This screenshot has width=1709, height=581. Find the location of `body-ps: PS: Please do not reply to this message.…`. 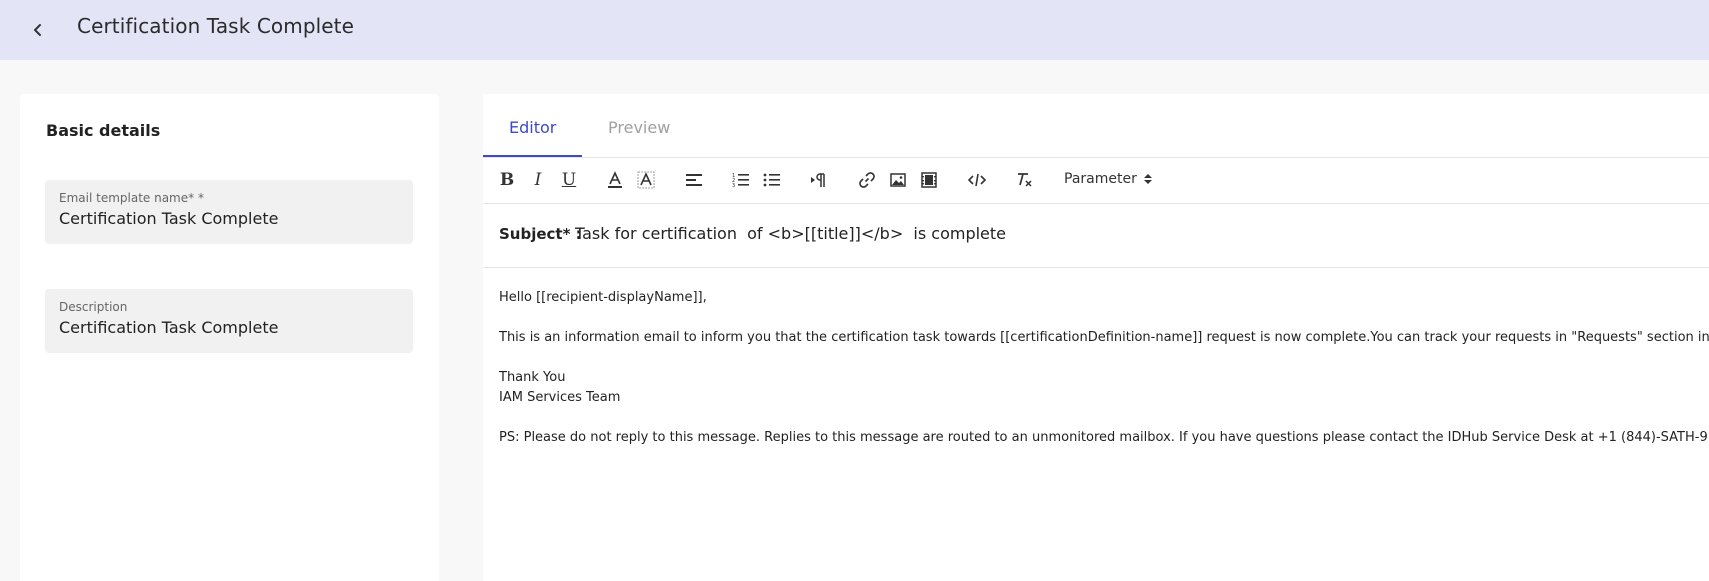

body-ps: PS: Please do not reply to this message.… is located at coordinates (1104, 437).